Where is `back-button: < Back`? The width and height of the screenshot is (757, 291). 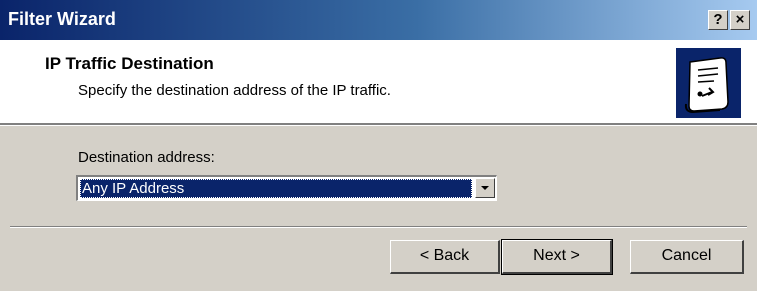 back-button: < Back is located at coordinates (445, 257).